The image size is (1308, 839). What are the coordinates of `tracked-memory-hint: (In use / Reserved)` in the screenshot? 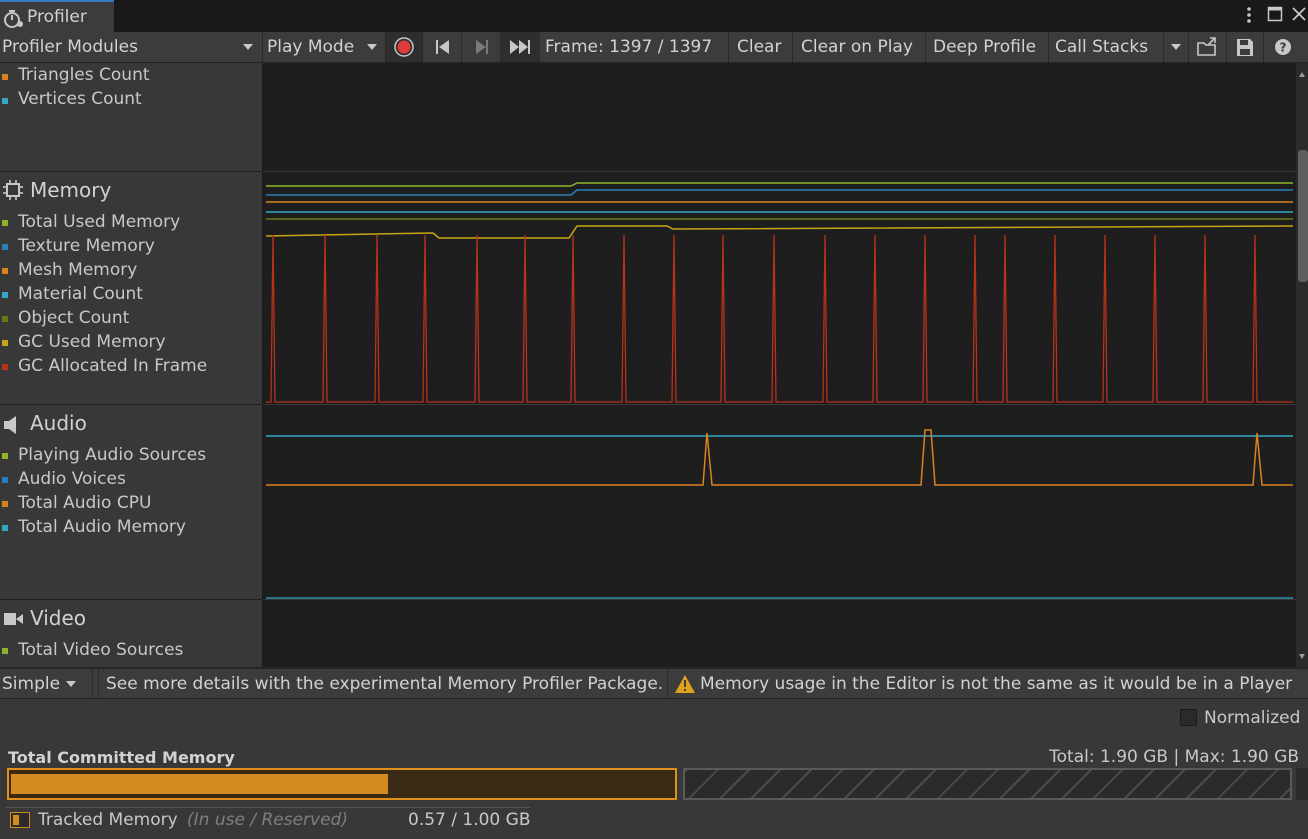 It's located at (267, 820).